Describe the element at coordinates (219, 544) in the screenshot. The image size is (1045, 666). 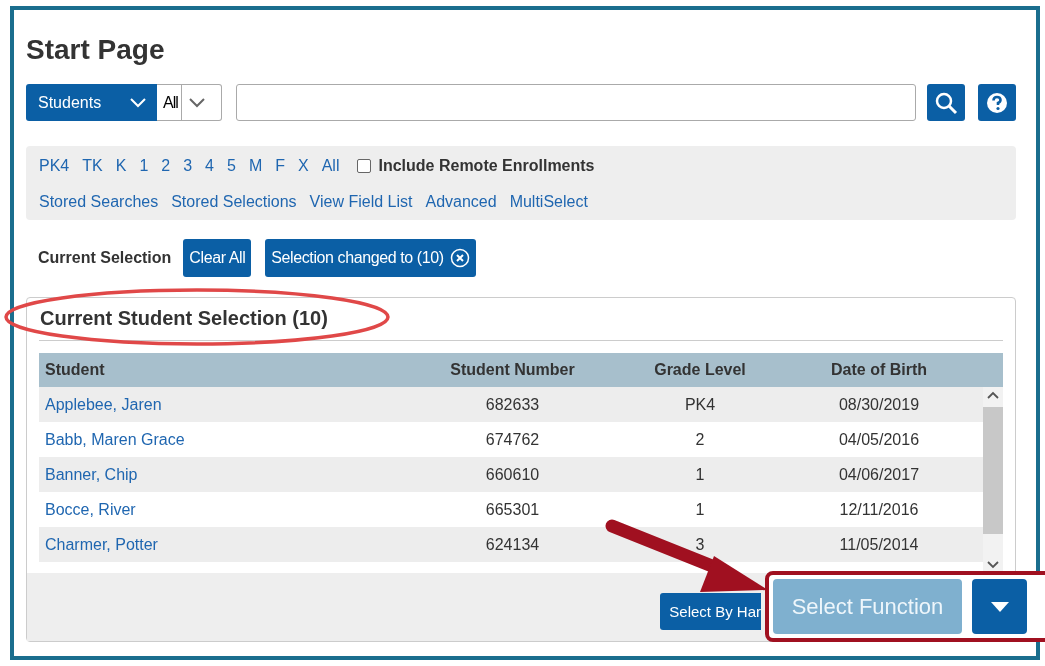
I see `student-link: Charmer, Potter` at that location.